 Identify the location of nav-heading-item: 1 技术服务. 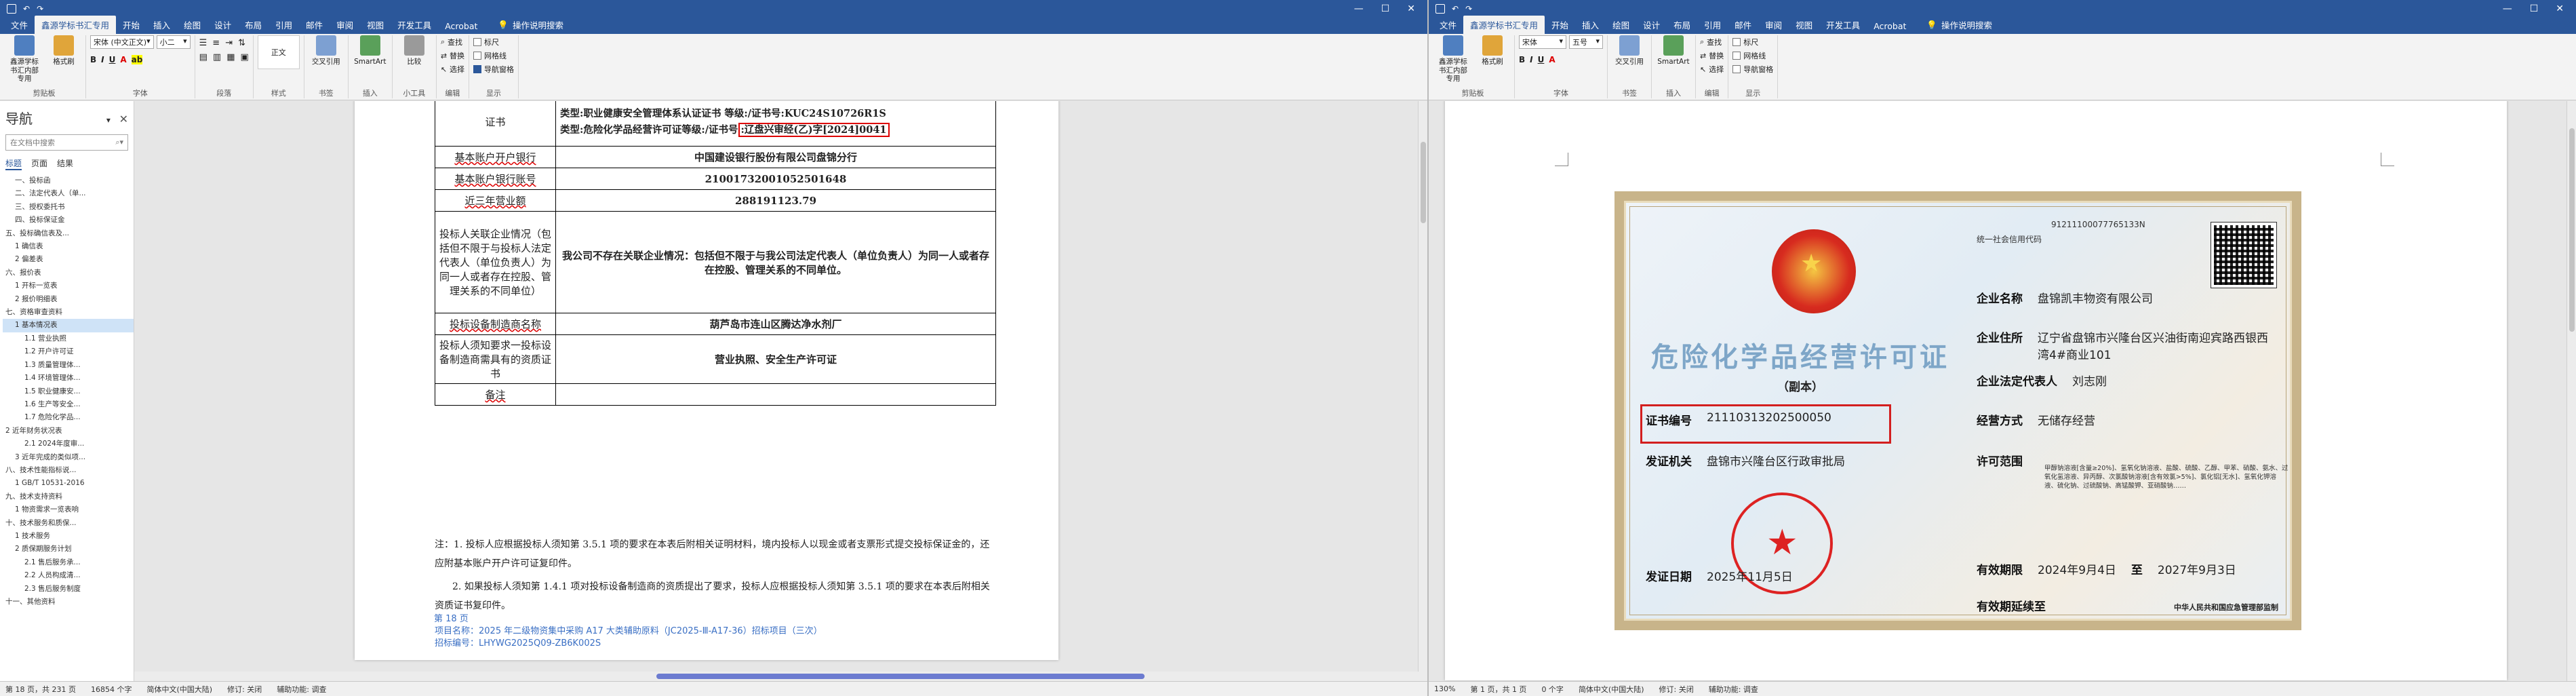
(68, 536).